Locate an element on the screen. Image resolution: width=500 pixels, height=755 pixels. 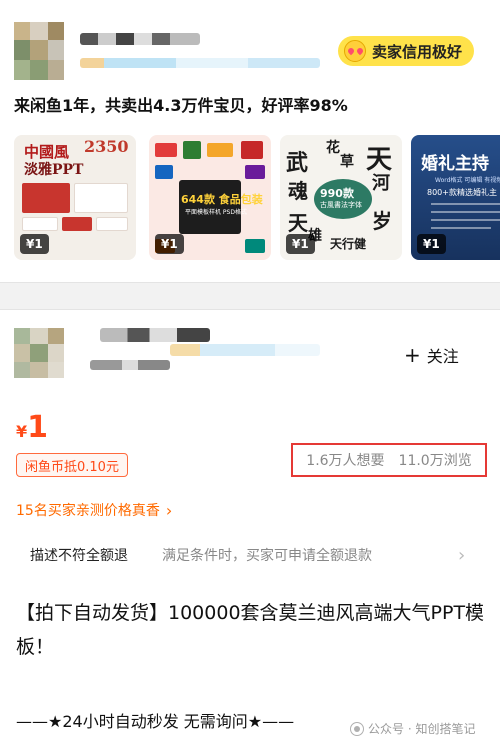
follow-button: + 关注 is located at coordinates (431, 355).